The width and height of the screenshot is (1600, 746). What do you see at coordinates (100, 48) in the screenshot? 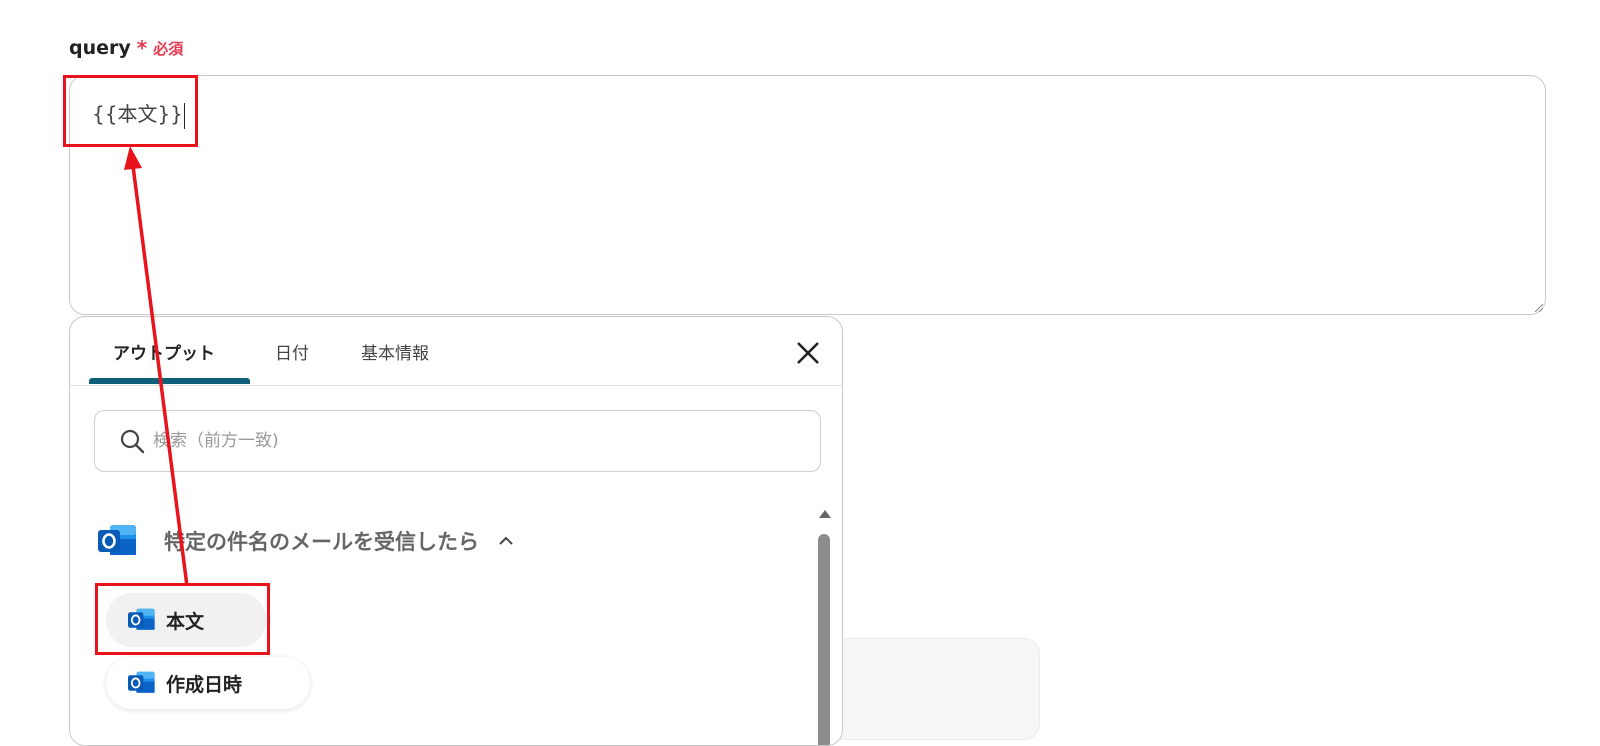
I see `field-label-text: query` at bounding box center [100, 48].